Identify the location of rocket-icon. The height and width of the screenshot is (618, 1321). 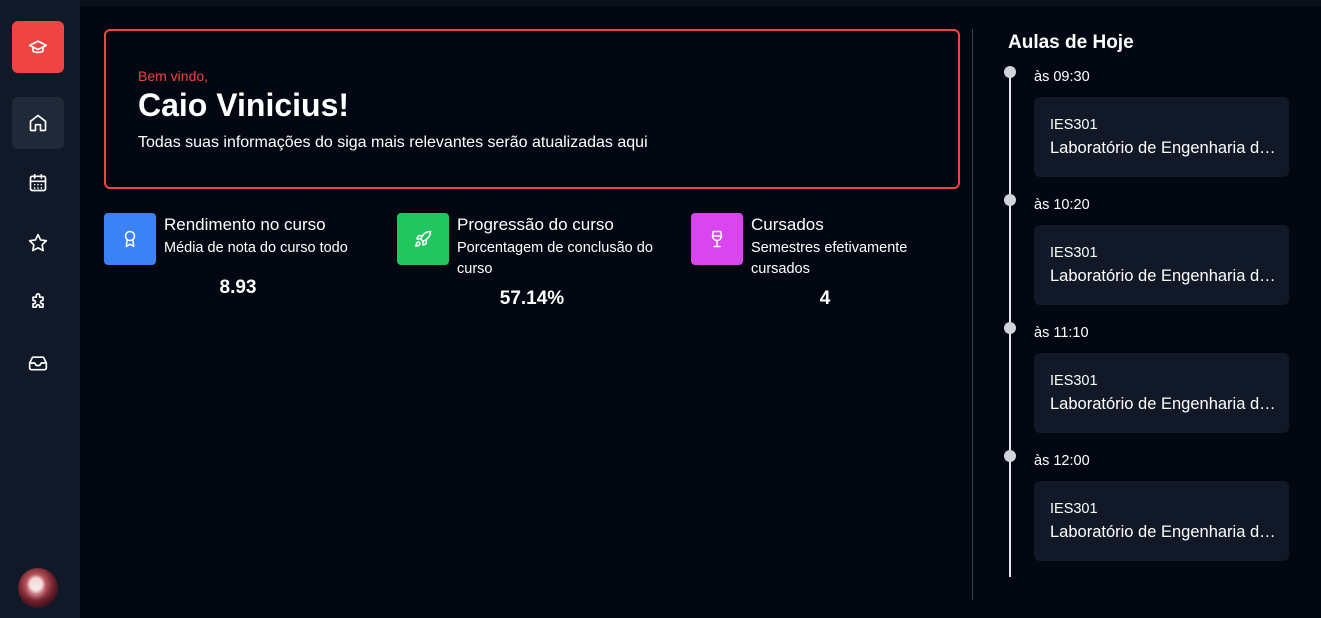
(423, 239).